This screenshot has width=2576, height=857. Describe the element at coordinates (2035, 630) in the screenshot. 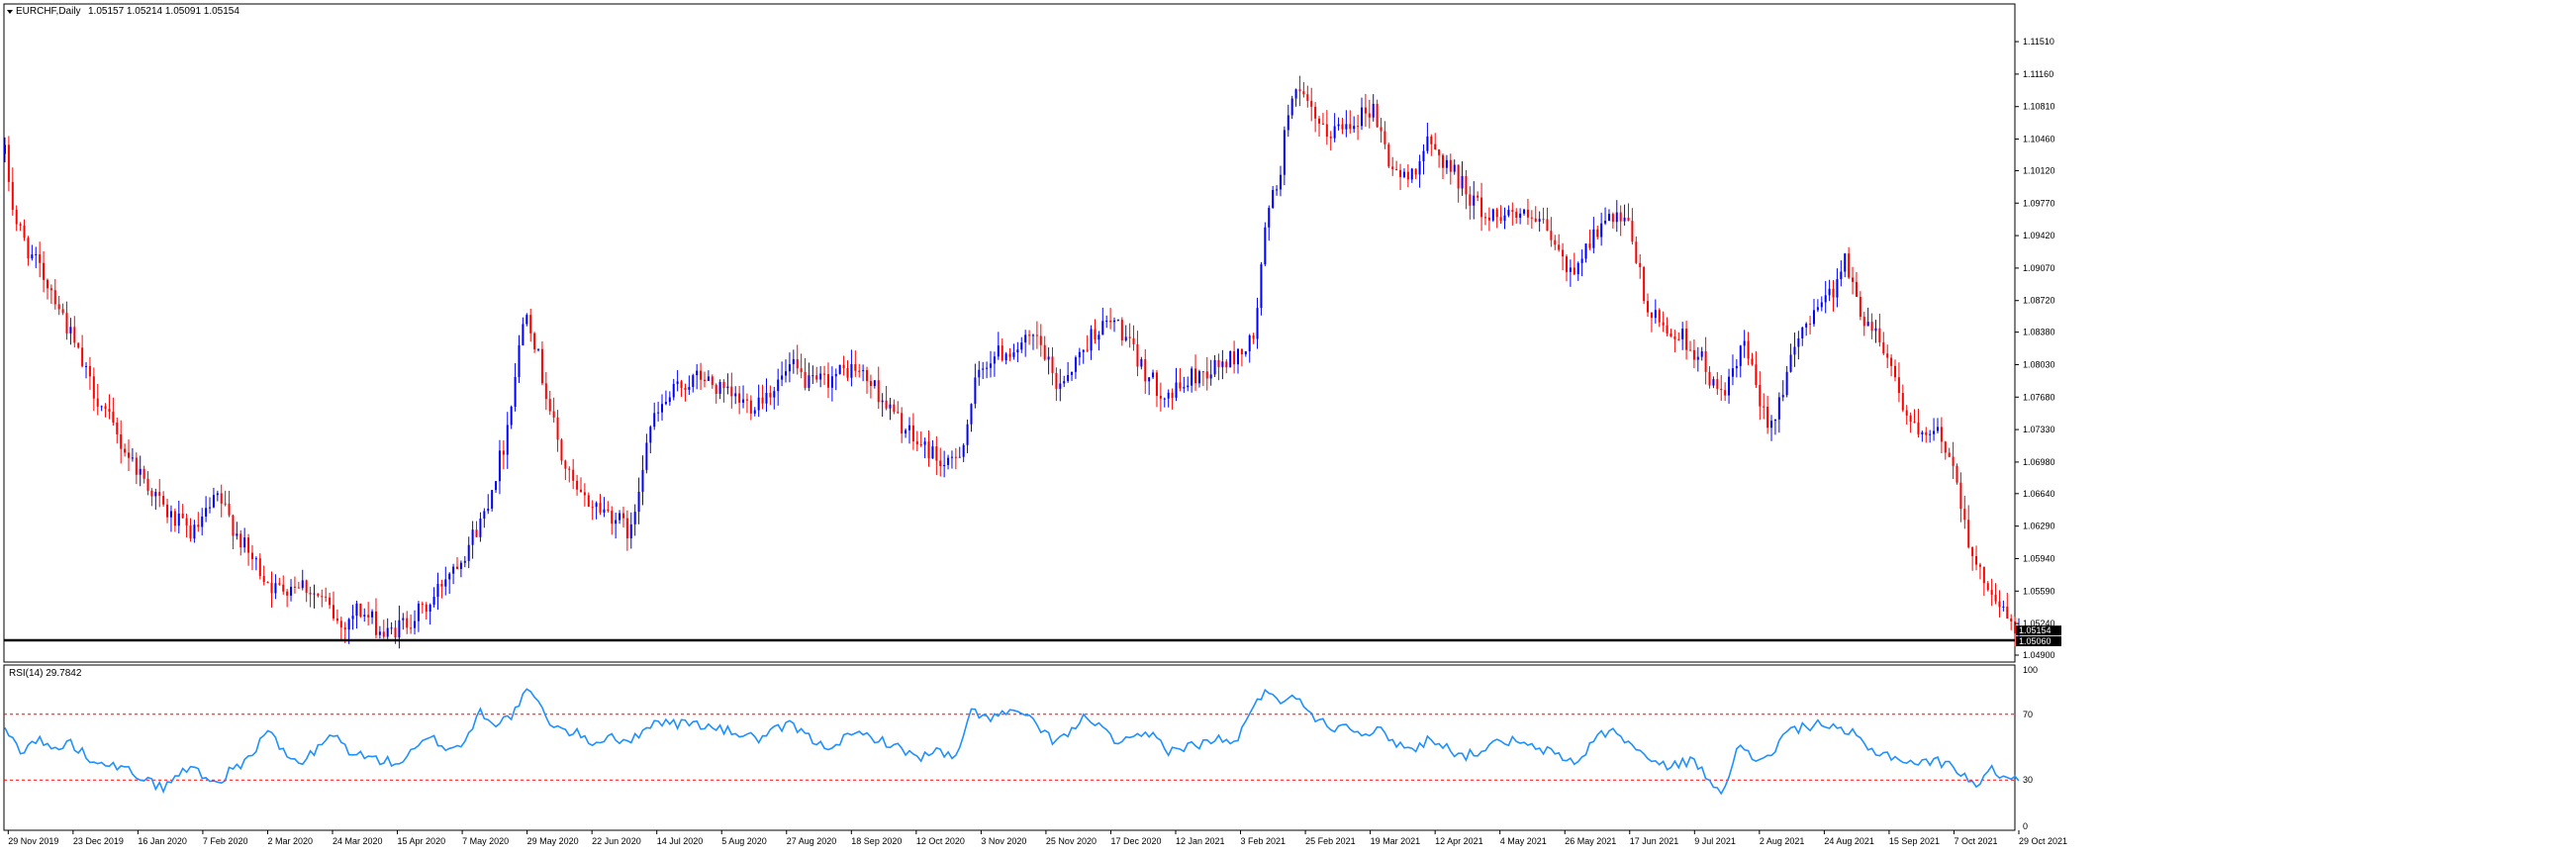

I see `current-price-label: 1.05154` at that location.